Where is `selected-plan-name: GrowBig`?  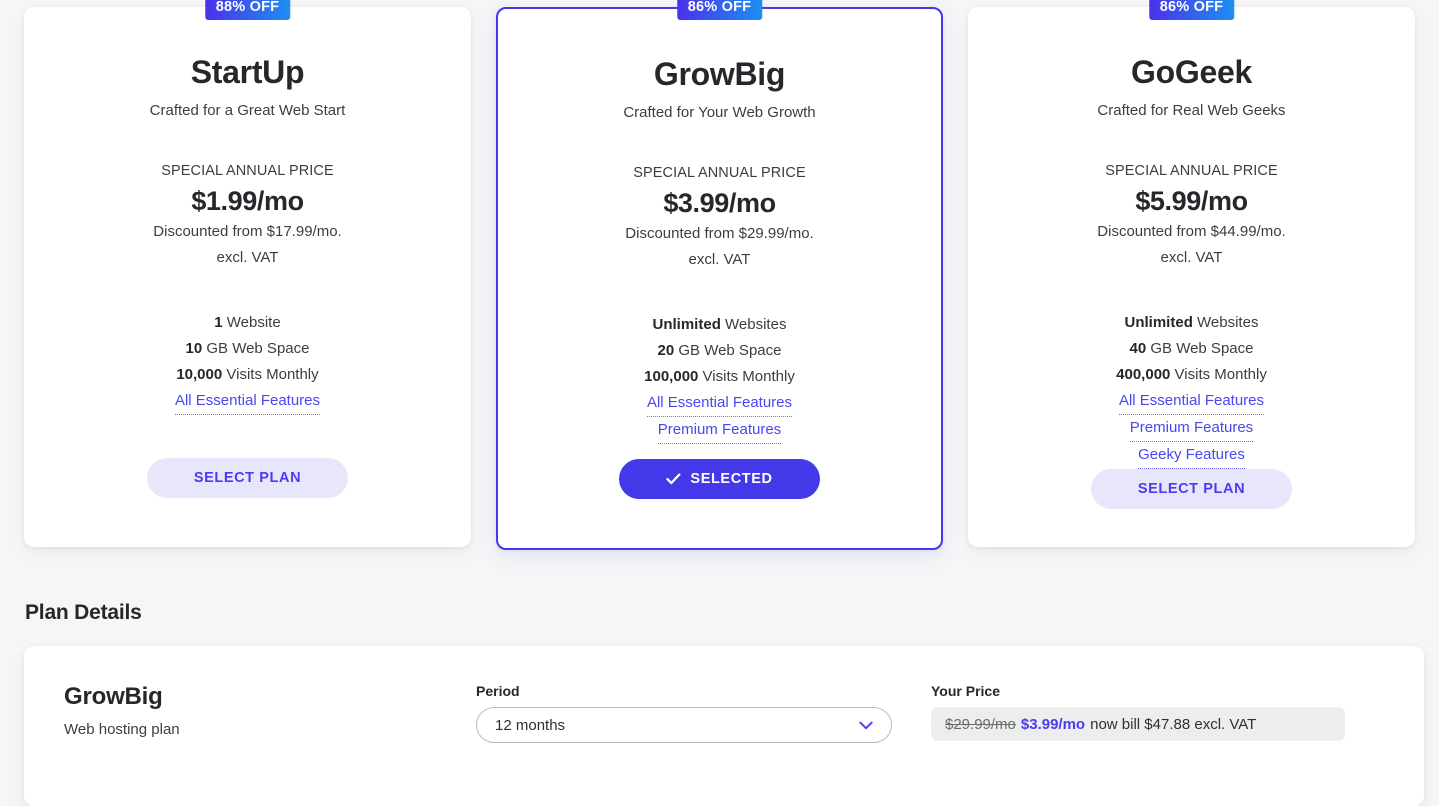 selected-plan-name: GrowBig is located at coordinates (113, 696).